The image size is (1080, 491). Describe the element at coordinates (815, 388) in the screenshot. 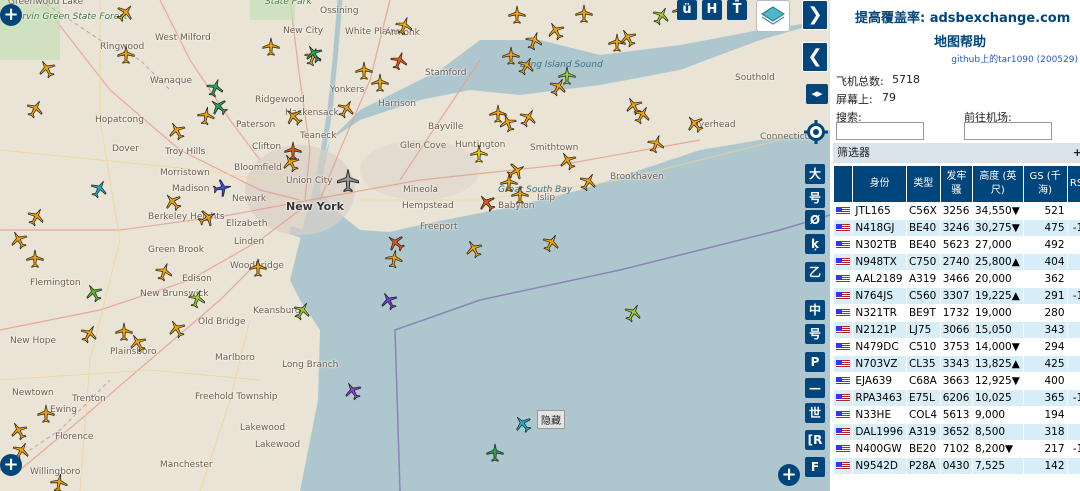

I see `side-button: —` at that location.